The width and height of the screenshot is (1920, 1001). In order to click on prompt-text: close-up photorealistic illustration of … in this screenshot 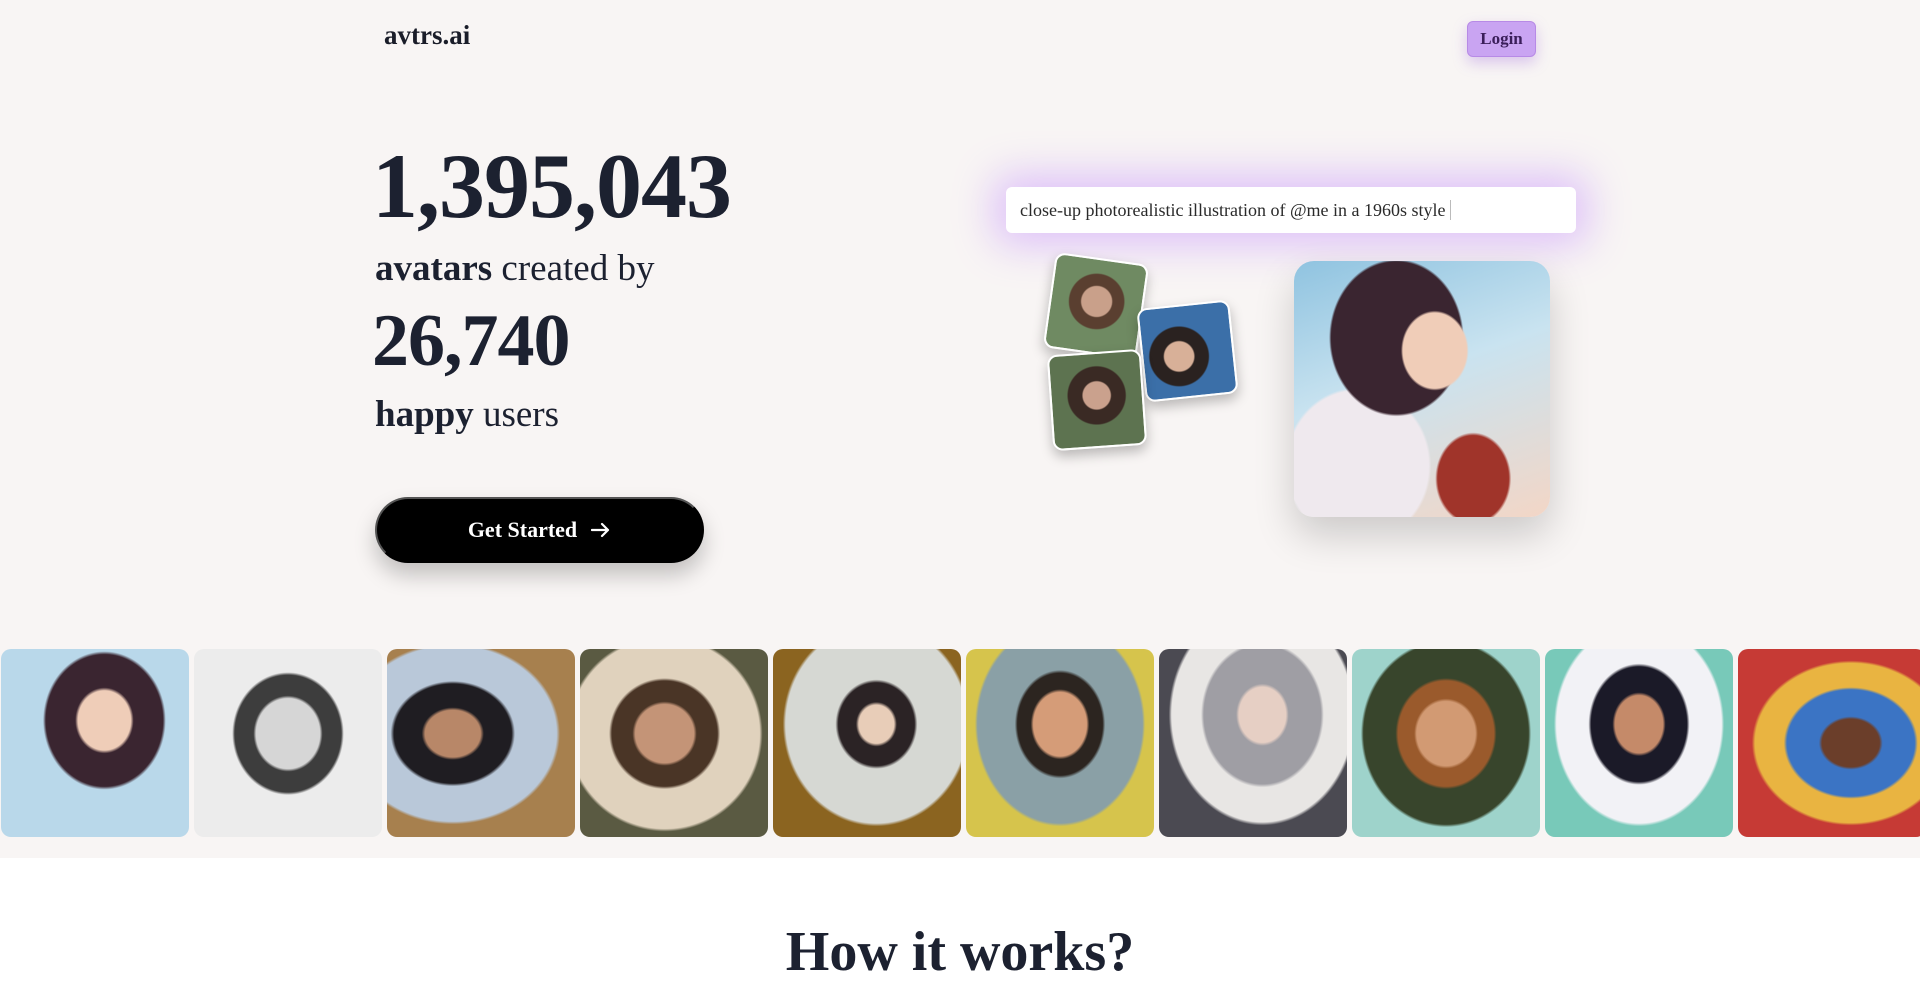, I will do `click(1233, 209)`.